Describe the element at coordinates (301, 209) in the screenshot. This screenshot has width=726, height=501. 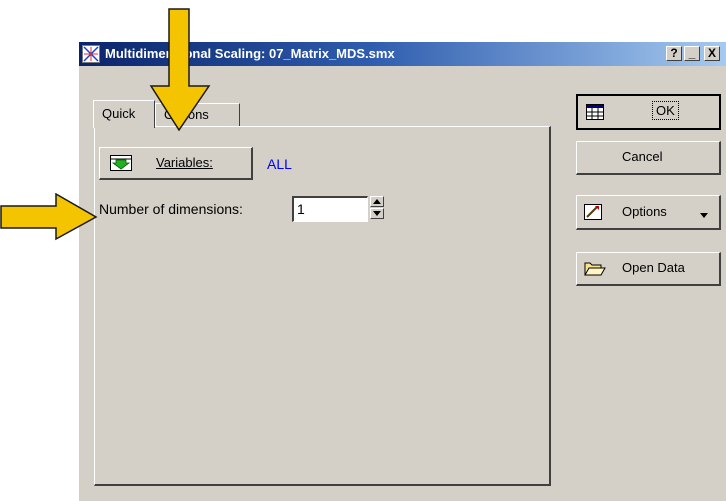
I see `dimensions-value: 1` at that location.